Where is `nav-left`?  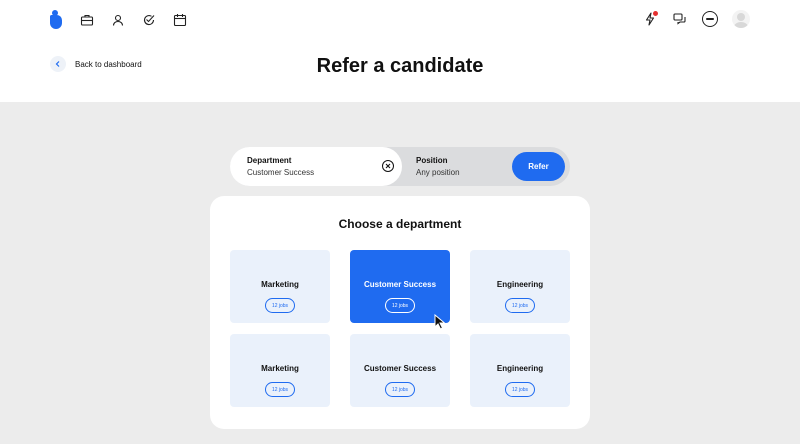 nav-left is located at coordinates (127, 20).